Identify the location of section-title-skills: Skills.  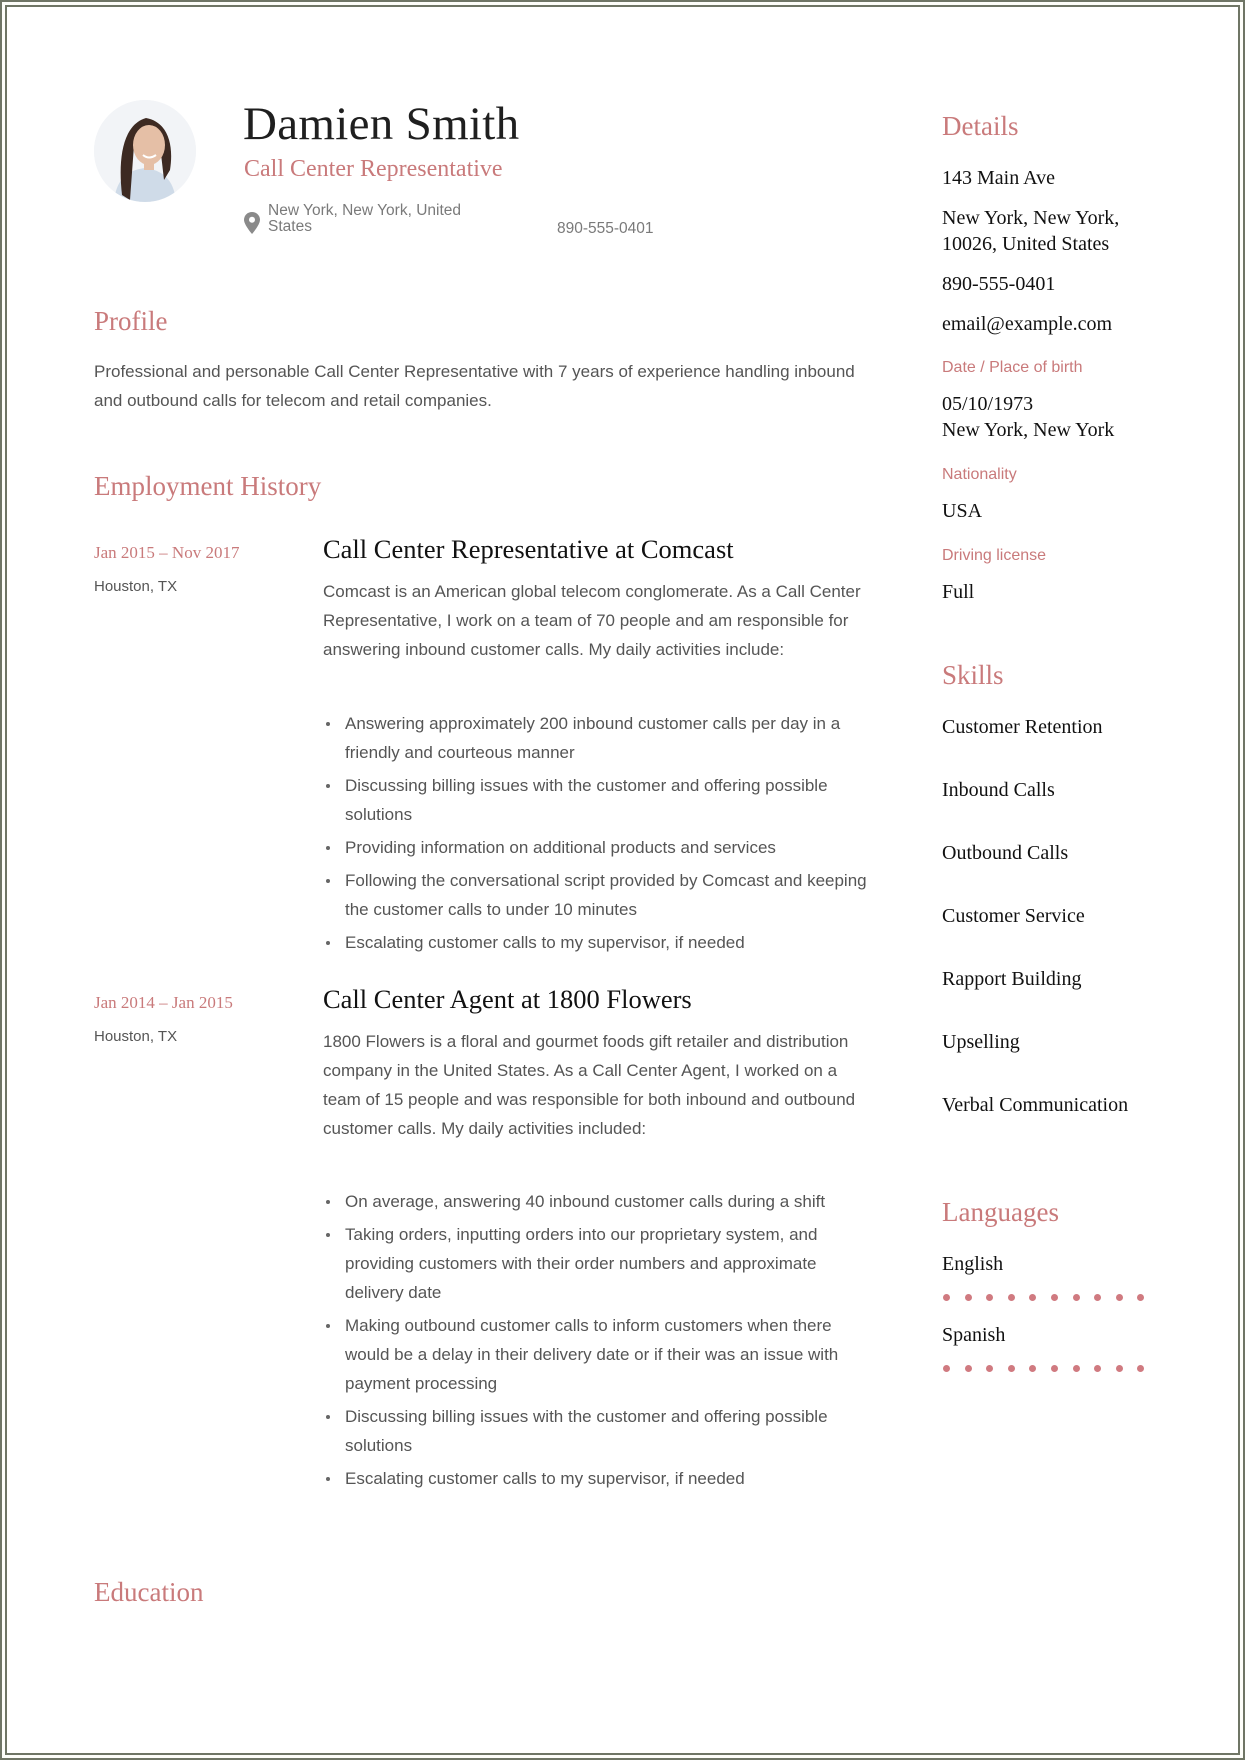
(973, 675).